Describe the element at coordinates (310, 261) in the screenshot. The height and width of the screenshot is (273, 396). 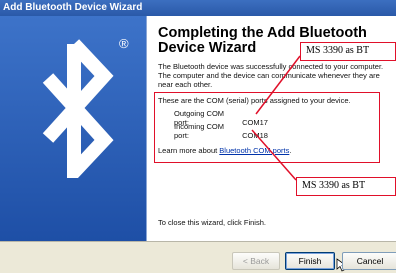
I see `finish-button-label: Finish` at that location.